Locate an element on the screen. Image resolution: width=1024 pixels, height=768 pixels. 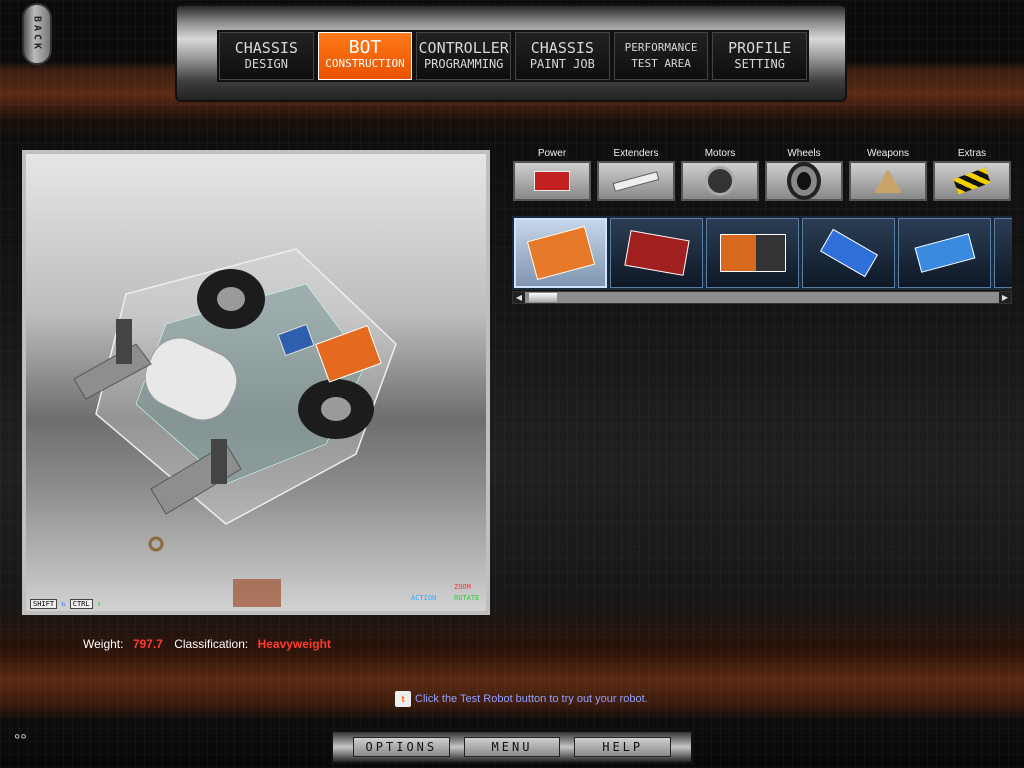
tab-label-line2: PROGRAMMING is located at coordinates (463, 64).